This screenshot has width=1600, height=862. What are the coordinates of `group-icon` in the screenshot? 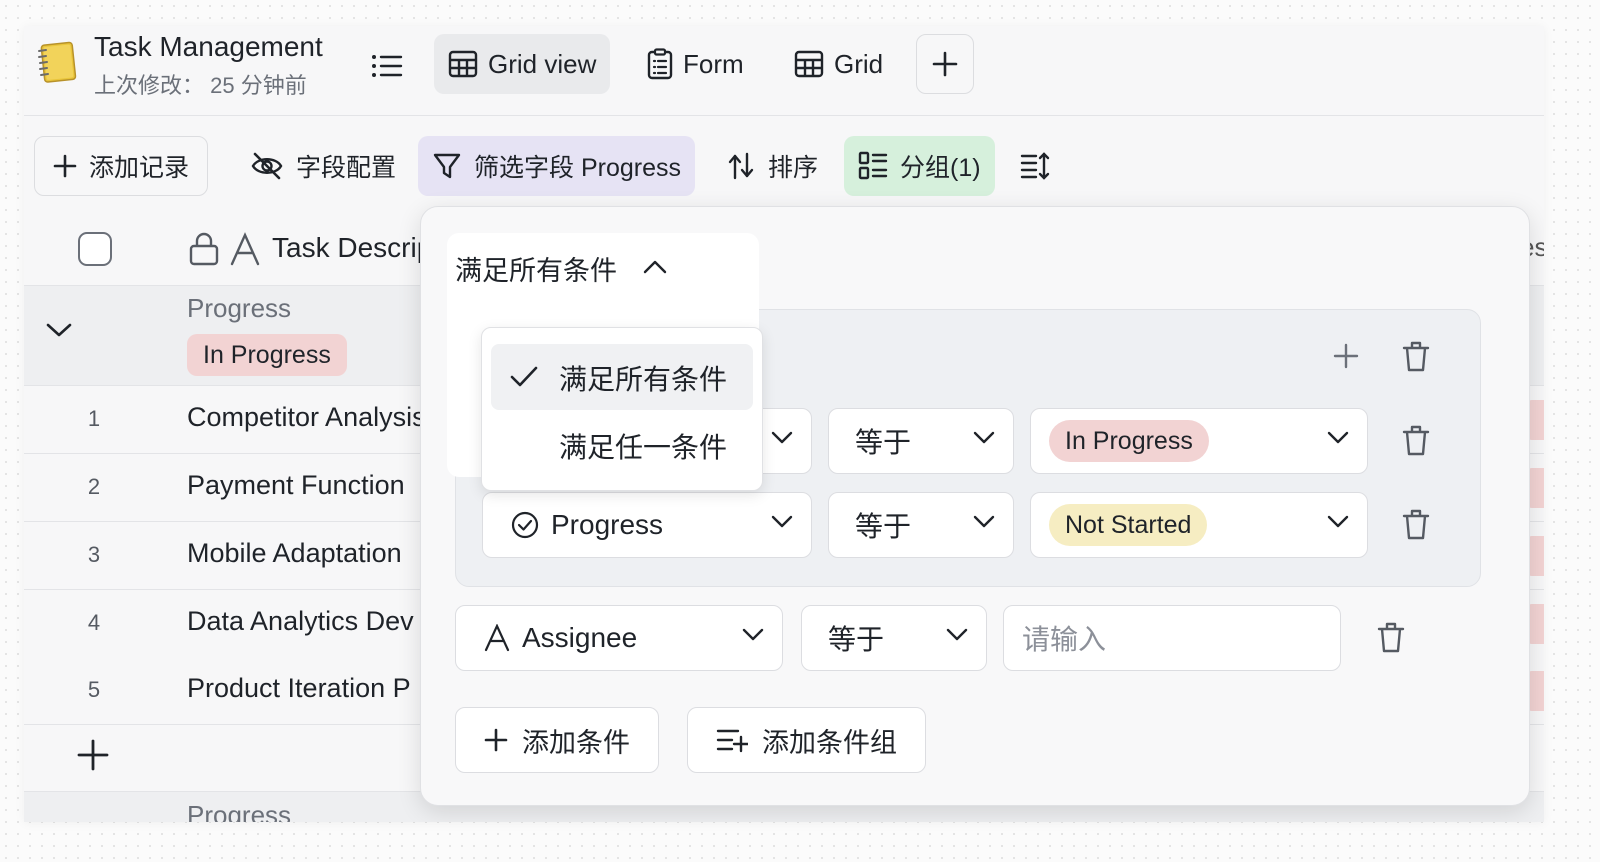 It's located at (873, 165).